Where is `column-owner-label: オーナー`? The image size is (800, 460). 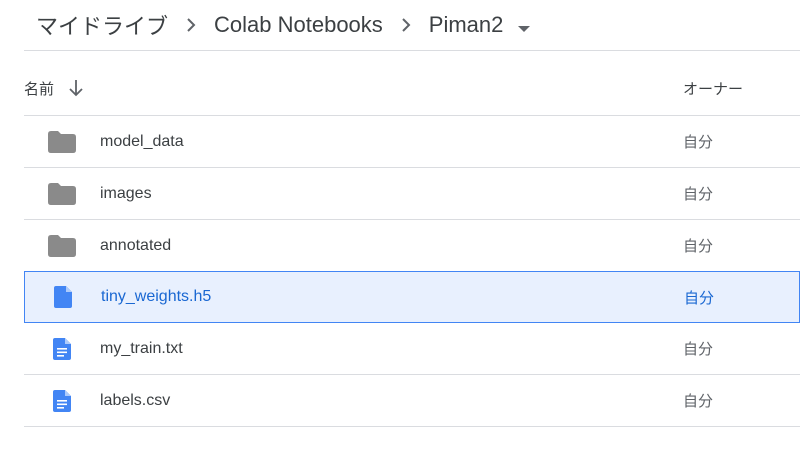 column-owner-label: オーナー is located at coordinates (713, 89).